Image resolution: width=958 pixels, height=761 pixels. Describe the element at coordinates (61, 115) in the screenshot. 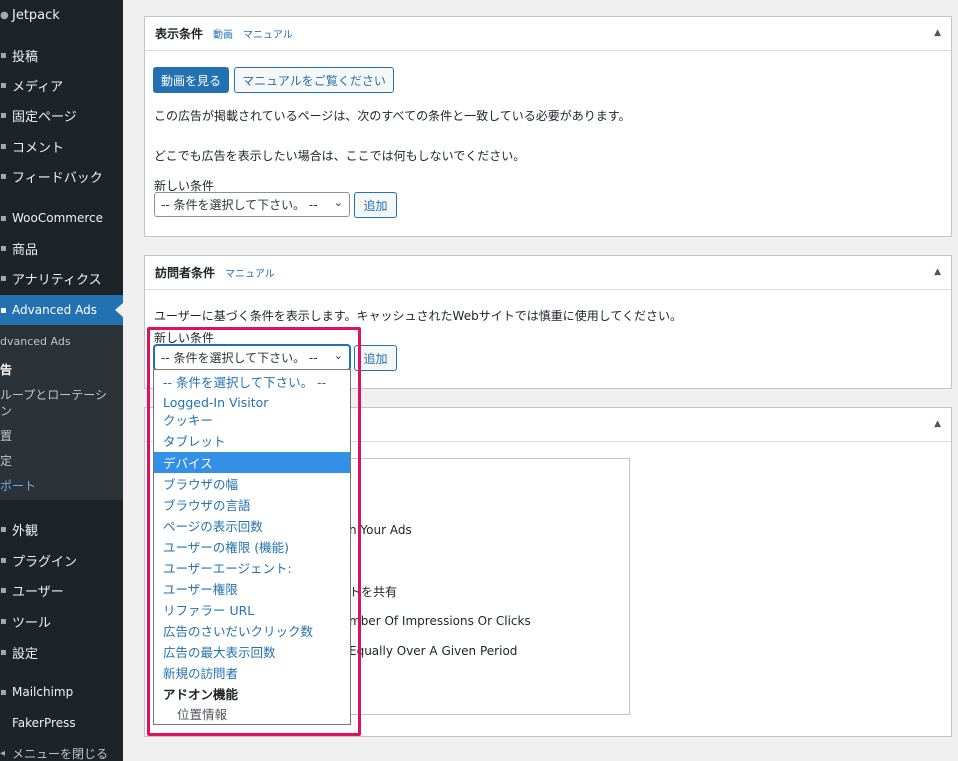

I see `sidebar-item-pages: ▪ 固定ページ` at that location.